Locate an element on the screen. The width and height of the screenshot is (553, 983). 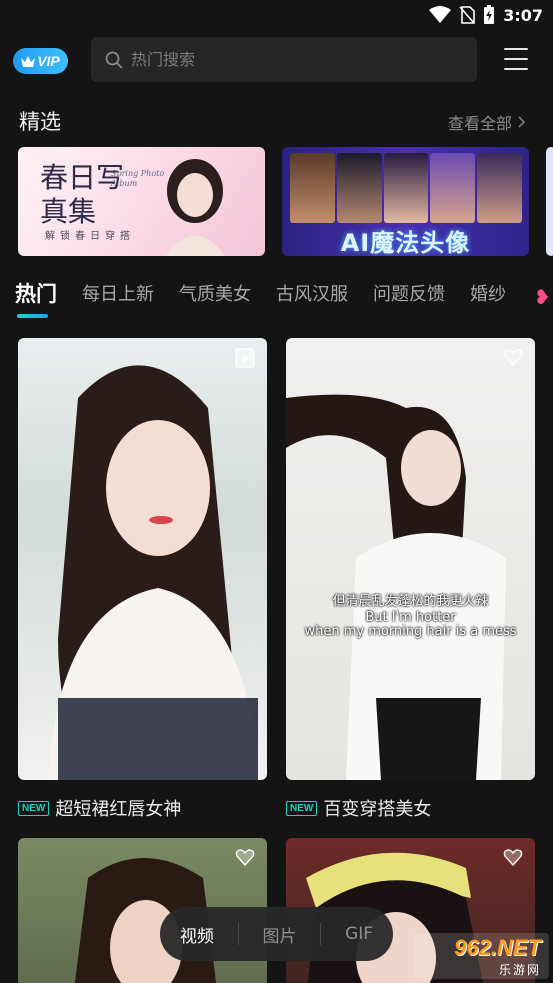
vip-label: VIP is located at coordinates (48, 61).